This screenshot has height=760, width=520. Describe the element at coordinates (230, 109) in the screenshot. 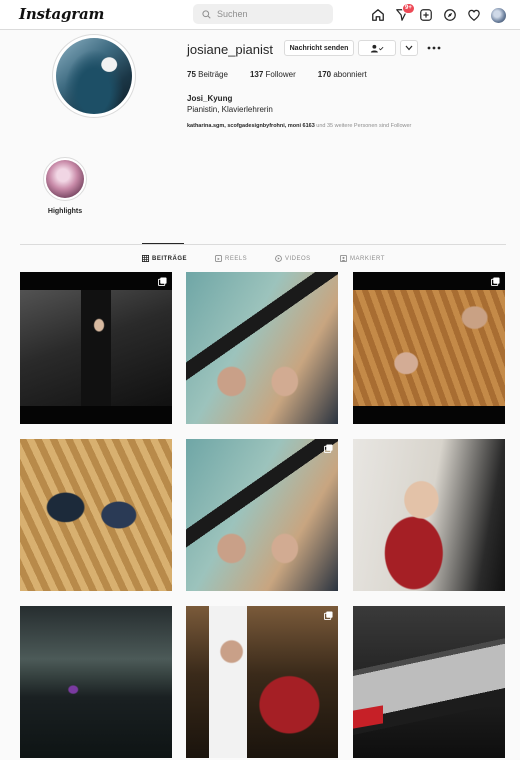

I see `profile-bio: Pianistin, Klavierlehrerin` at that location.